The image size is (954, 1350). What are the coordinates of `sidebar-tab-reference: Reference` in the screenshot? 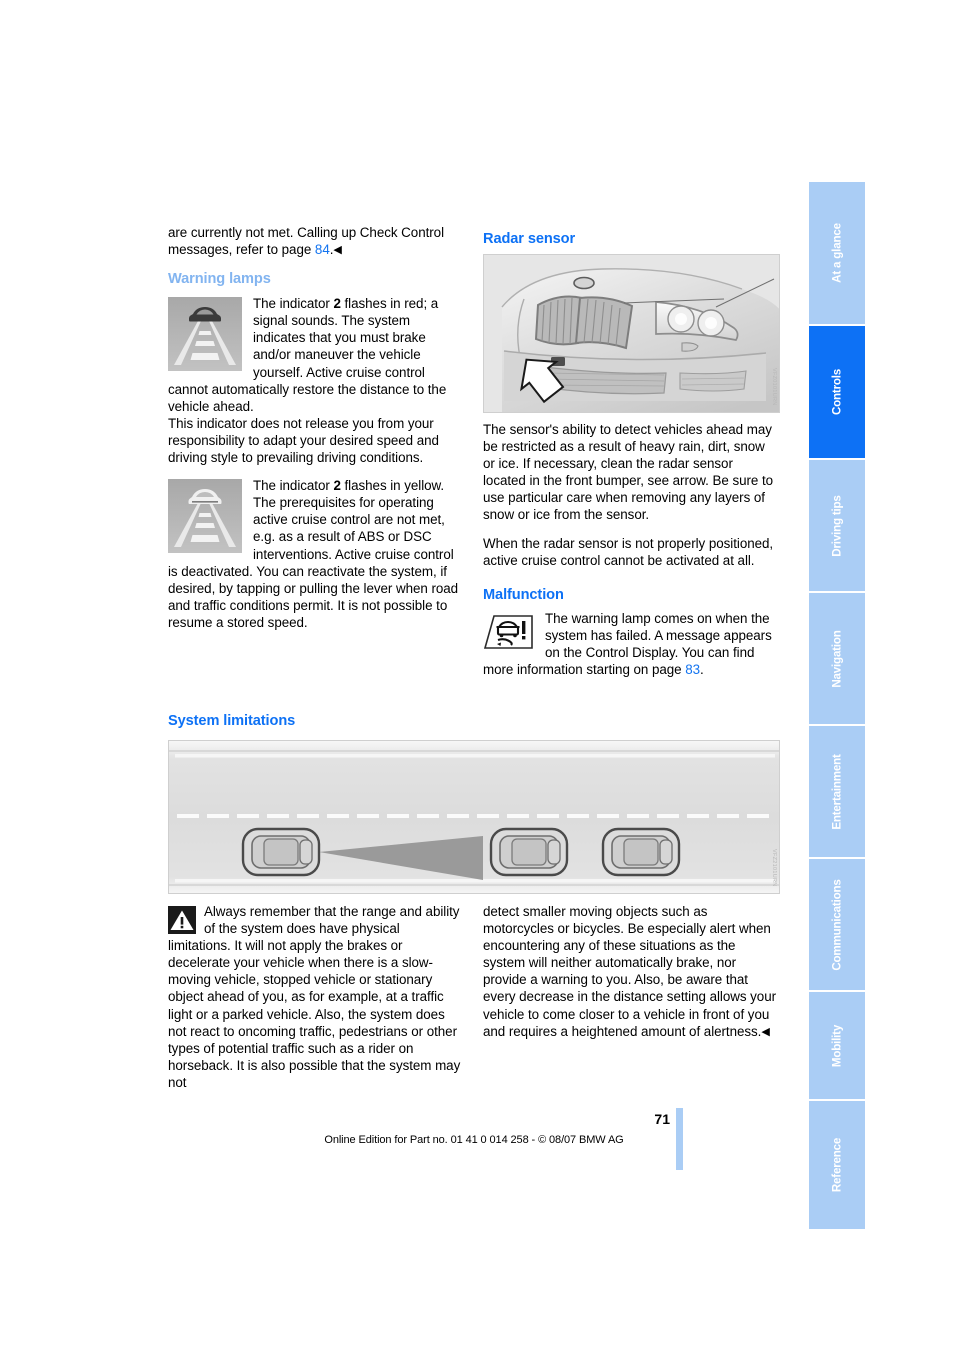 It's located at (837, 1165).